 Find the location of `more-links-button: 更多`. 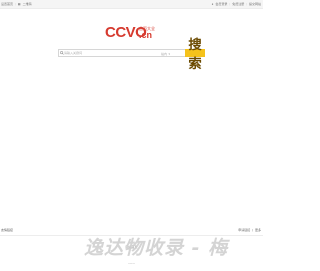

more-links-button: 更多 is located at coordinates (258, 230).